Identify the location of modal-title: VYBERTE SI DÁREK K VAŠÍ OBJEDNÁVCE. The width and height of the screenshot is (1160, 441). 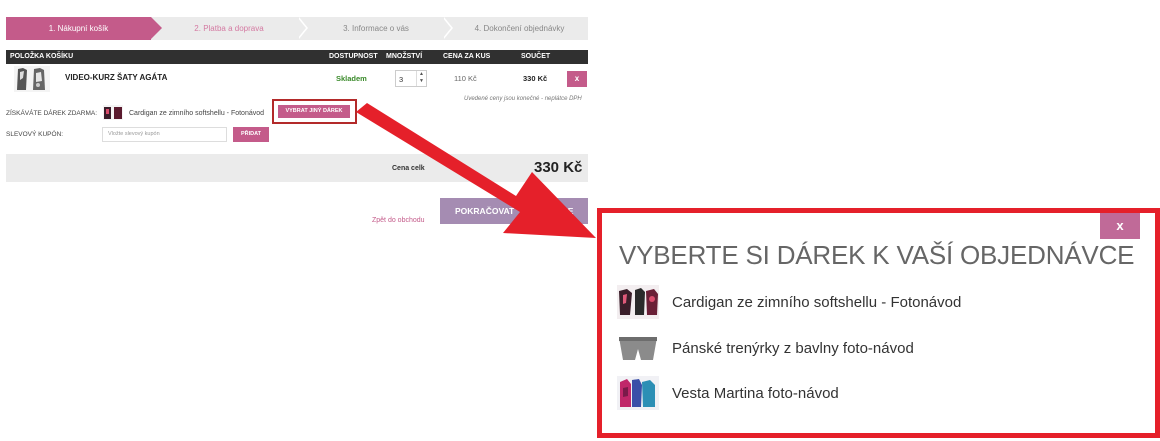
(877, 255).